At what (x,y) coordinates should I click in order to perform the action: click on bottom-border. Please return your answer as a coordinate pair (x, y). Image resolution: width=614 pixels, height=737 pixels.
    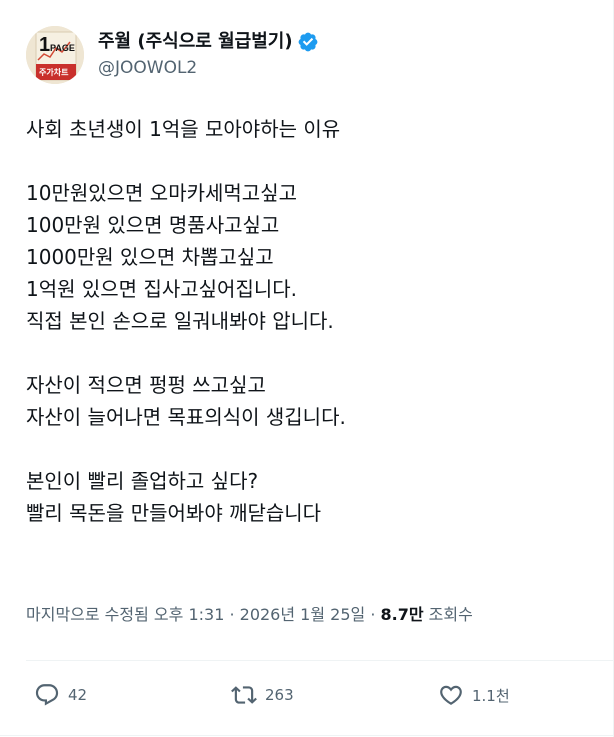
    Looking at the image, I should click on (307, 735).